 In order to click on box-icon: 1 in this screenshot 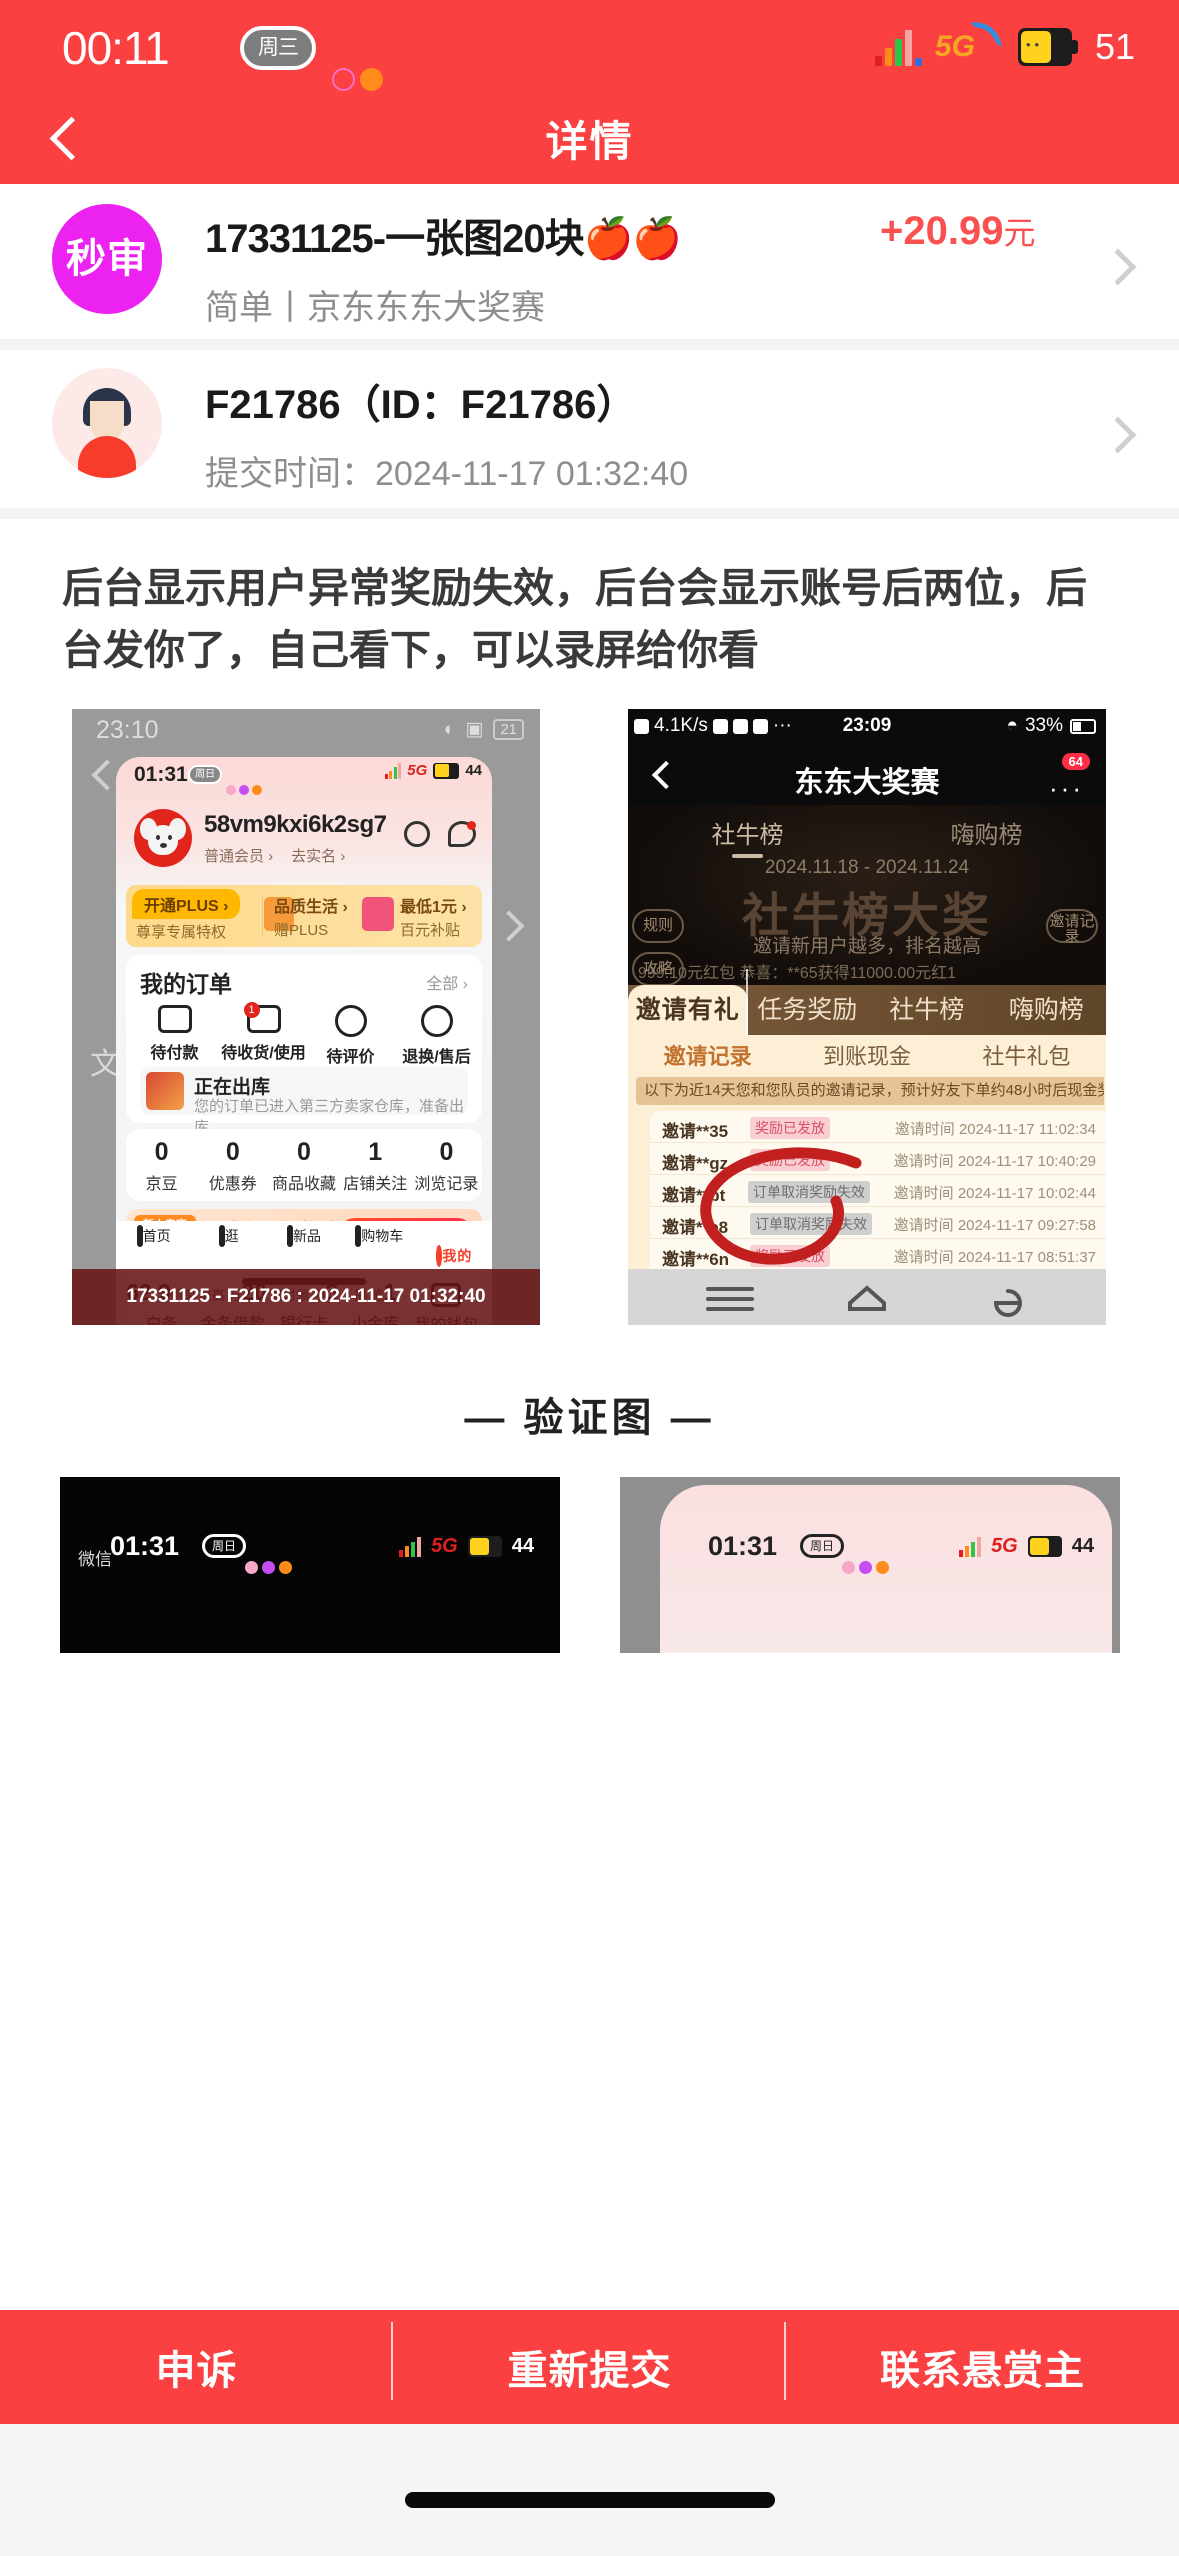, I will do `click(262, 1017)`.